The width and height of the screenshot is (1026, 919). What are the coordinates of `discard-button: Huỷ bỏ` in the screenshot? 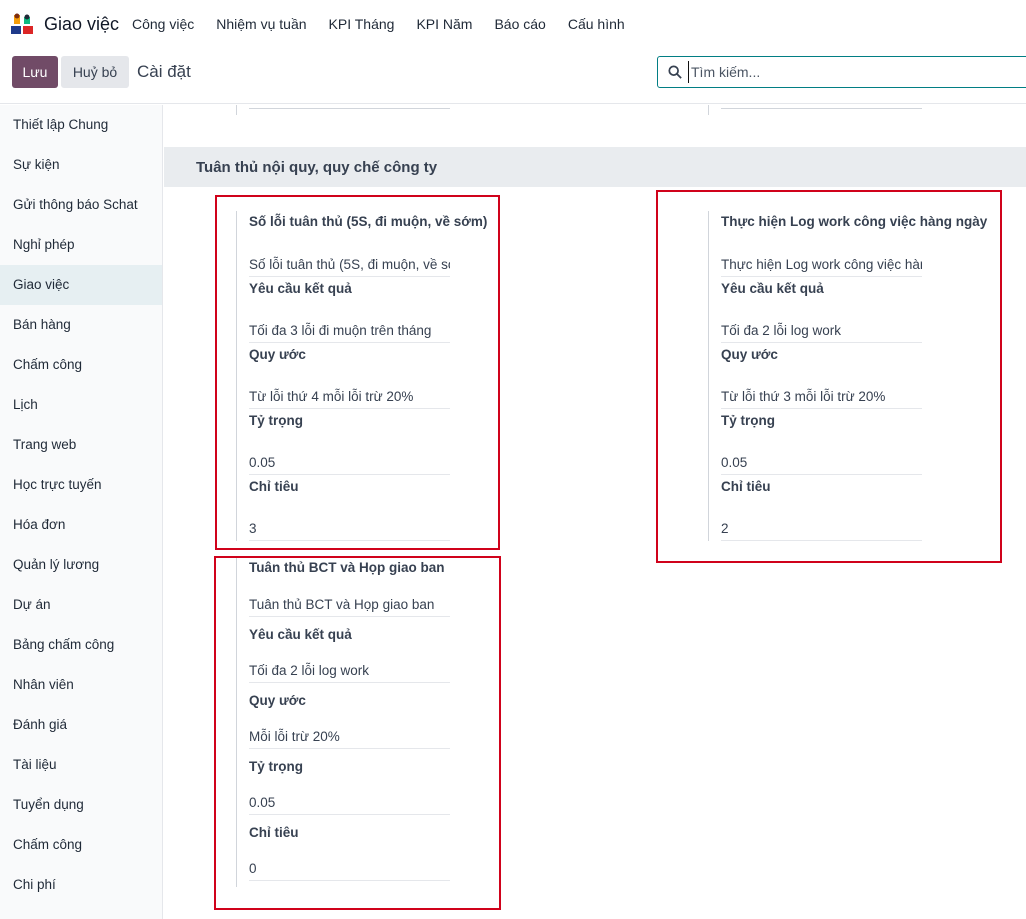 It's located at (95, 72).